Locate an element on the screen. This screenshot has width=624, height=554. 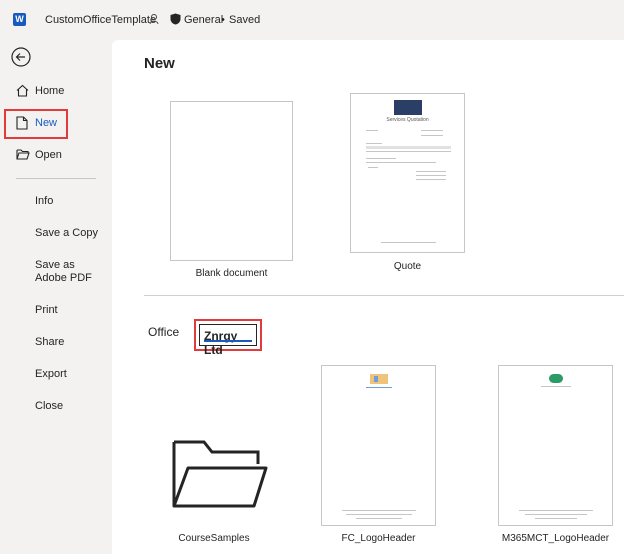
nav-home: Home is located at coordinates (56, 92).